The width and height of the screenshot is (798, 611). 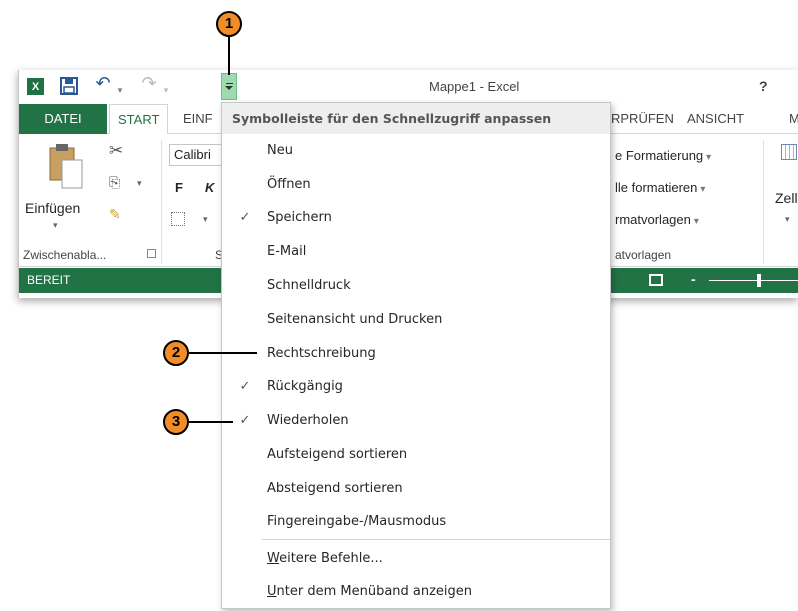 I want to click on menu-item-oeffnen: Öffnen, so click(x=416, y=184).